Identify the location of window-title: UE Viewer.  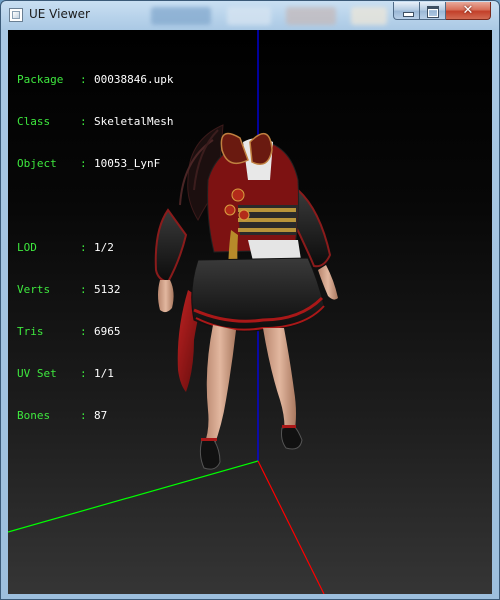
(59, 14).